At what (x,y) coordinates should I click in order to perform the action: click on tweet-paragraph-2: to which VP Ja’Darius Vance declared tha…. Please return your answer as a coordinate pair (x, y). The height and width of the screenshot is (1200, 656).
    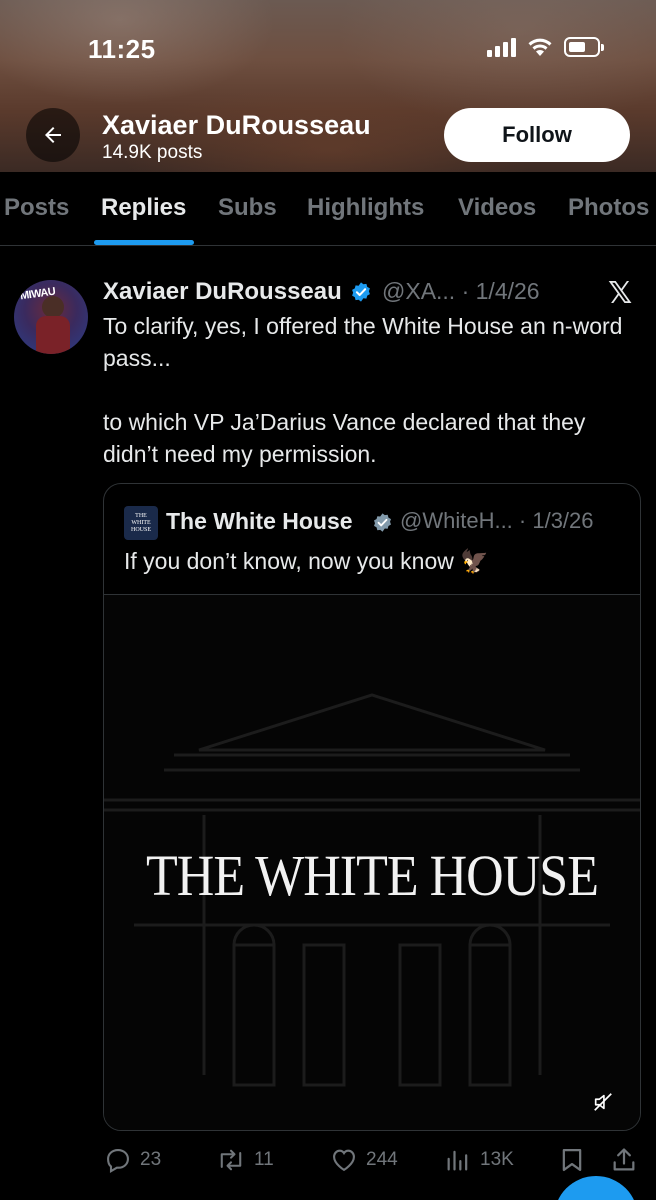
    Looking at the image, I should click on (344, 438).